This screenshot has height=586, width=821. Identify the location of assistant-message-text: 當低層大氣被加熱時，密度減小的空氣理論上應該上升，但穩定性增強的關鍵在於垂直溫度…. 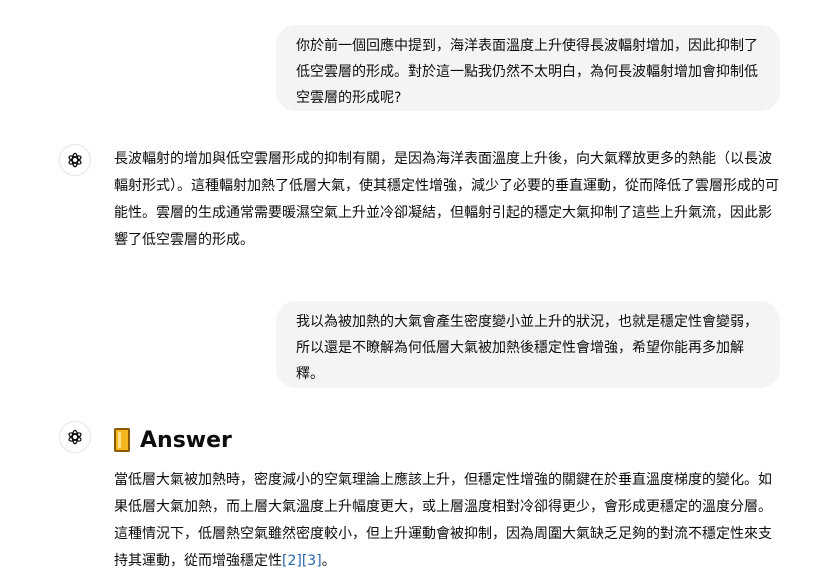
(443, 520).